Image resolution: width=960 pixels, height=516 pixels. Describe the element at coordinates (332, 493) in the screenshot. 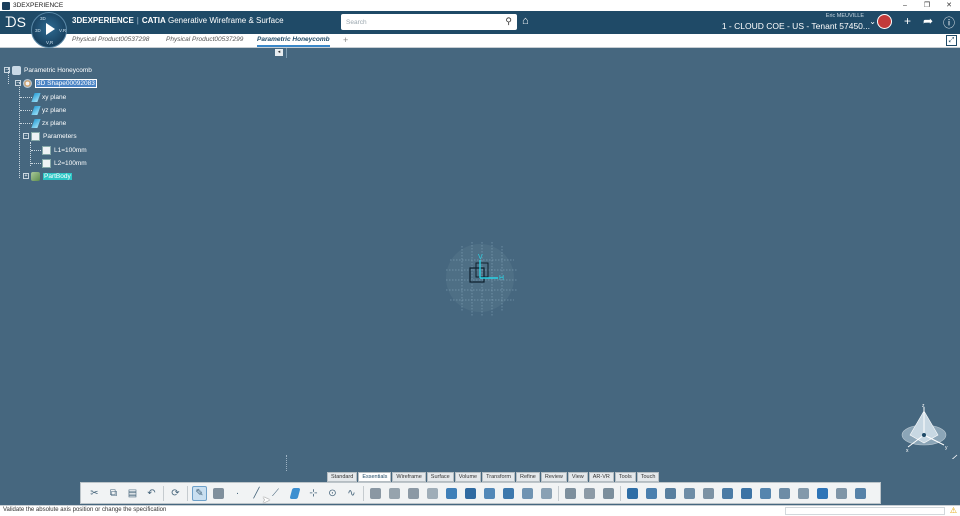

I see `circle-icon: ⊙` at that location.